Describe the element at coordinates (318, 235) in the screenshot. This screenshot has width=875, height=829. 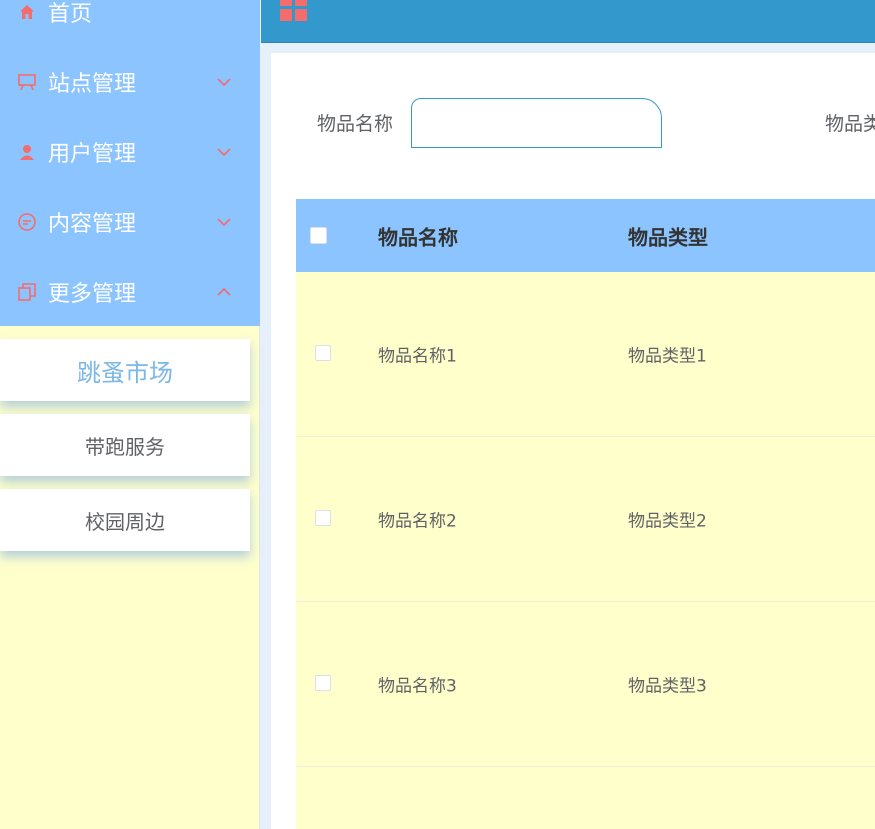
I see `select-all-checkbox` at that location.